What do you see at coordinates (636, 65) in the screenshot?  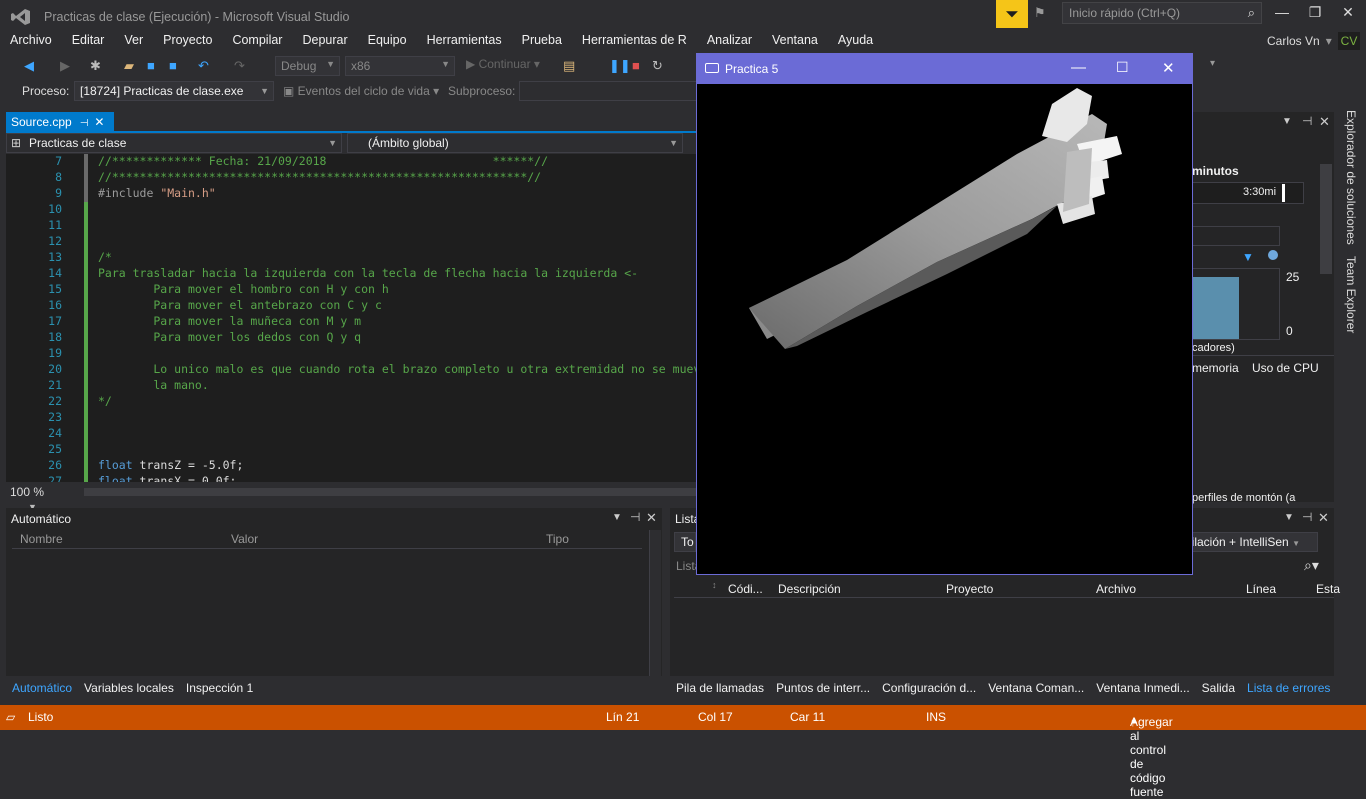 I see `stop-icon: ■` at bounding box center [636, 65].